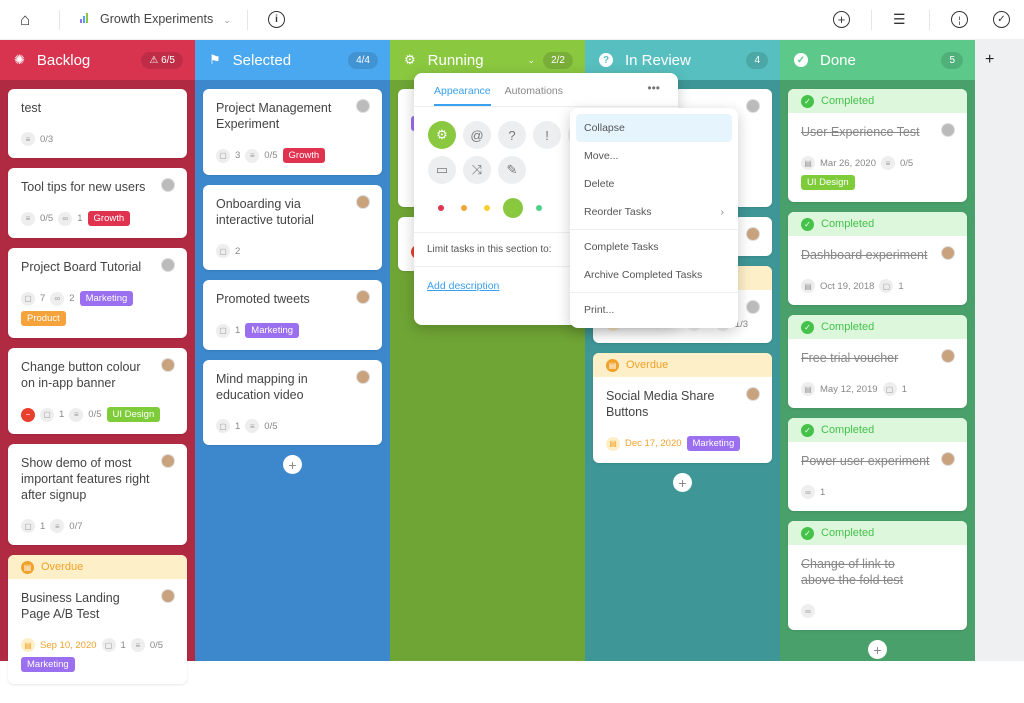 This screenshot has height=703, width=1024. Describe the element at coordinates (97, 123) in the screenshot. I see `task-card: test ≡ 0/3` at that location.